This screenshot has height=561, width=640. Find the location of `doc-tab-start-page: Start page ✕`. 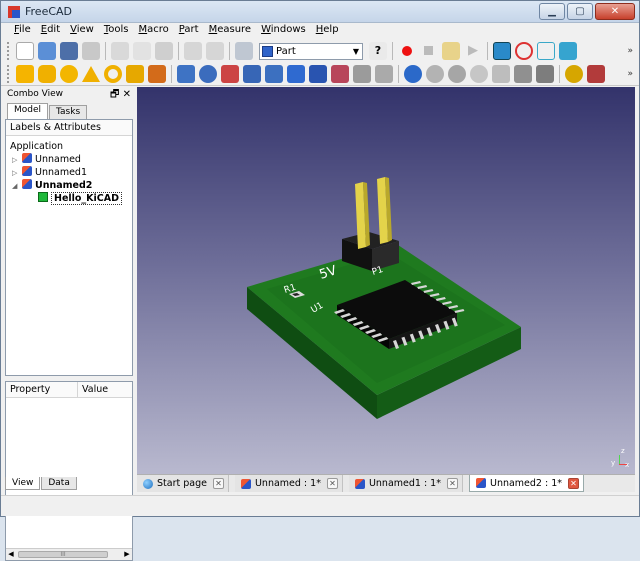

doc-tab-start-page: Start page ✕ is located at coordinates (183, 483).